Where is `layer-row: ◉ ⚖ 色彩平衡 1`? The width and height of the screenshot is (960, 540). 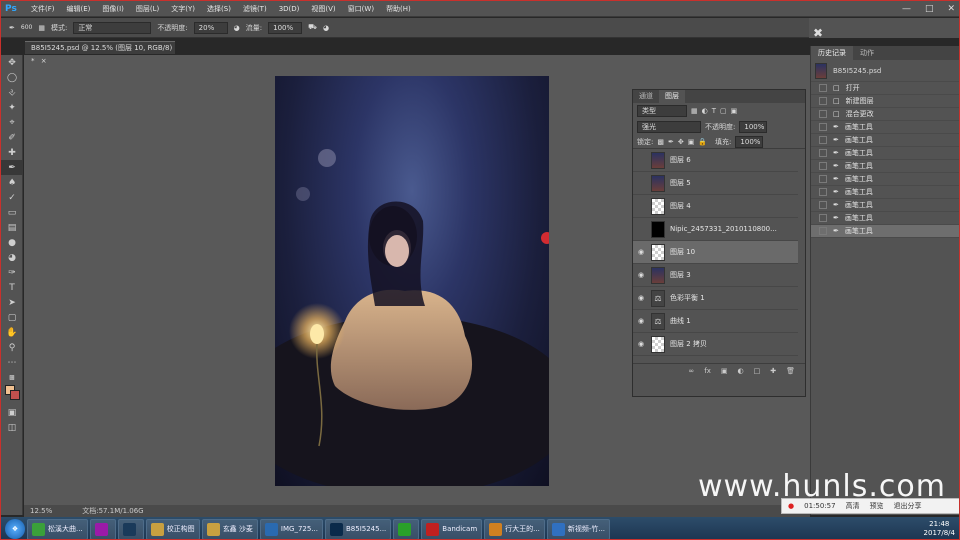 layer-row: ◉ ⚖ 色彩平衡 1 is located at coordinates (715, 298).